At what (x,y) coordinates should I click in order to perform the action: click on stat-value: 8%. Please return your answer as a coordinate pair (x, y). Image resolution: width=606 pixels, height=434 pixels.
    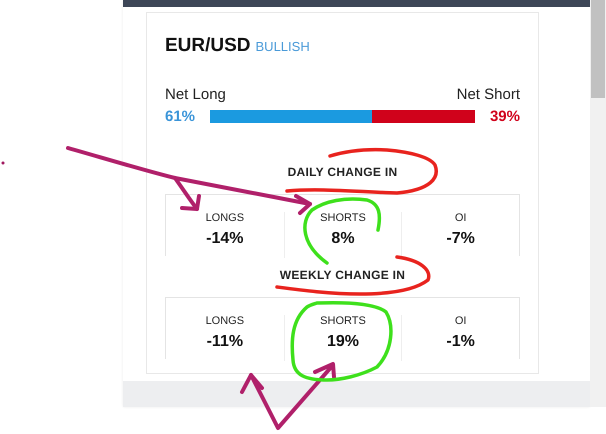
    Looking at the image, I should click on (343, 239).